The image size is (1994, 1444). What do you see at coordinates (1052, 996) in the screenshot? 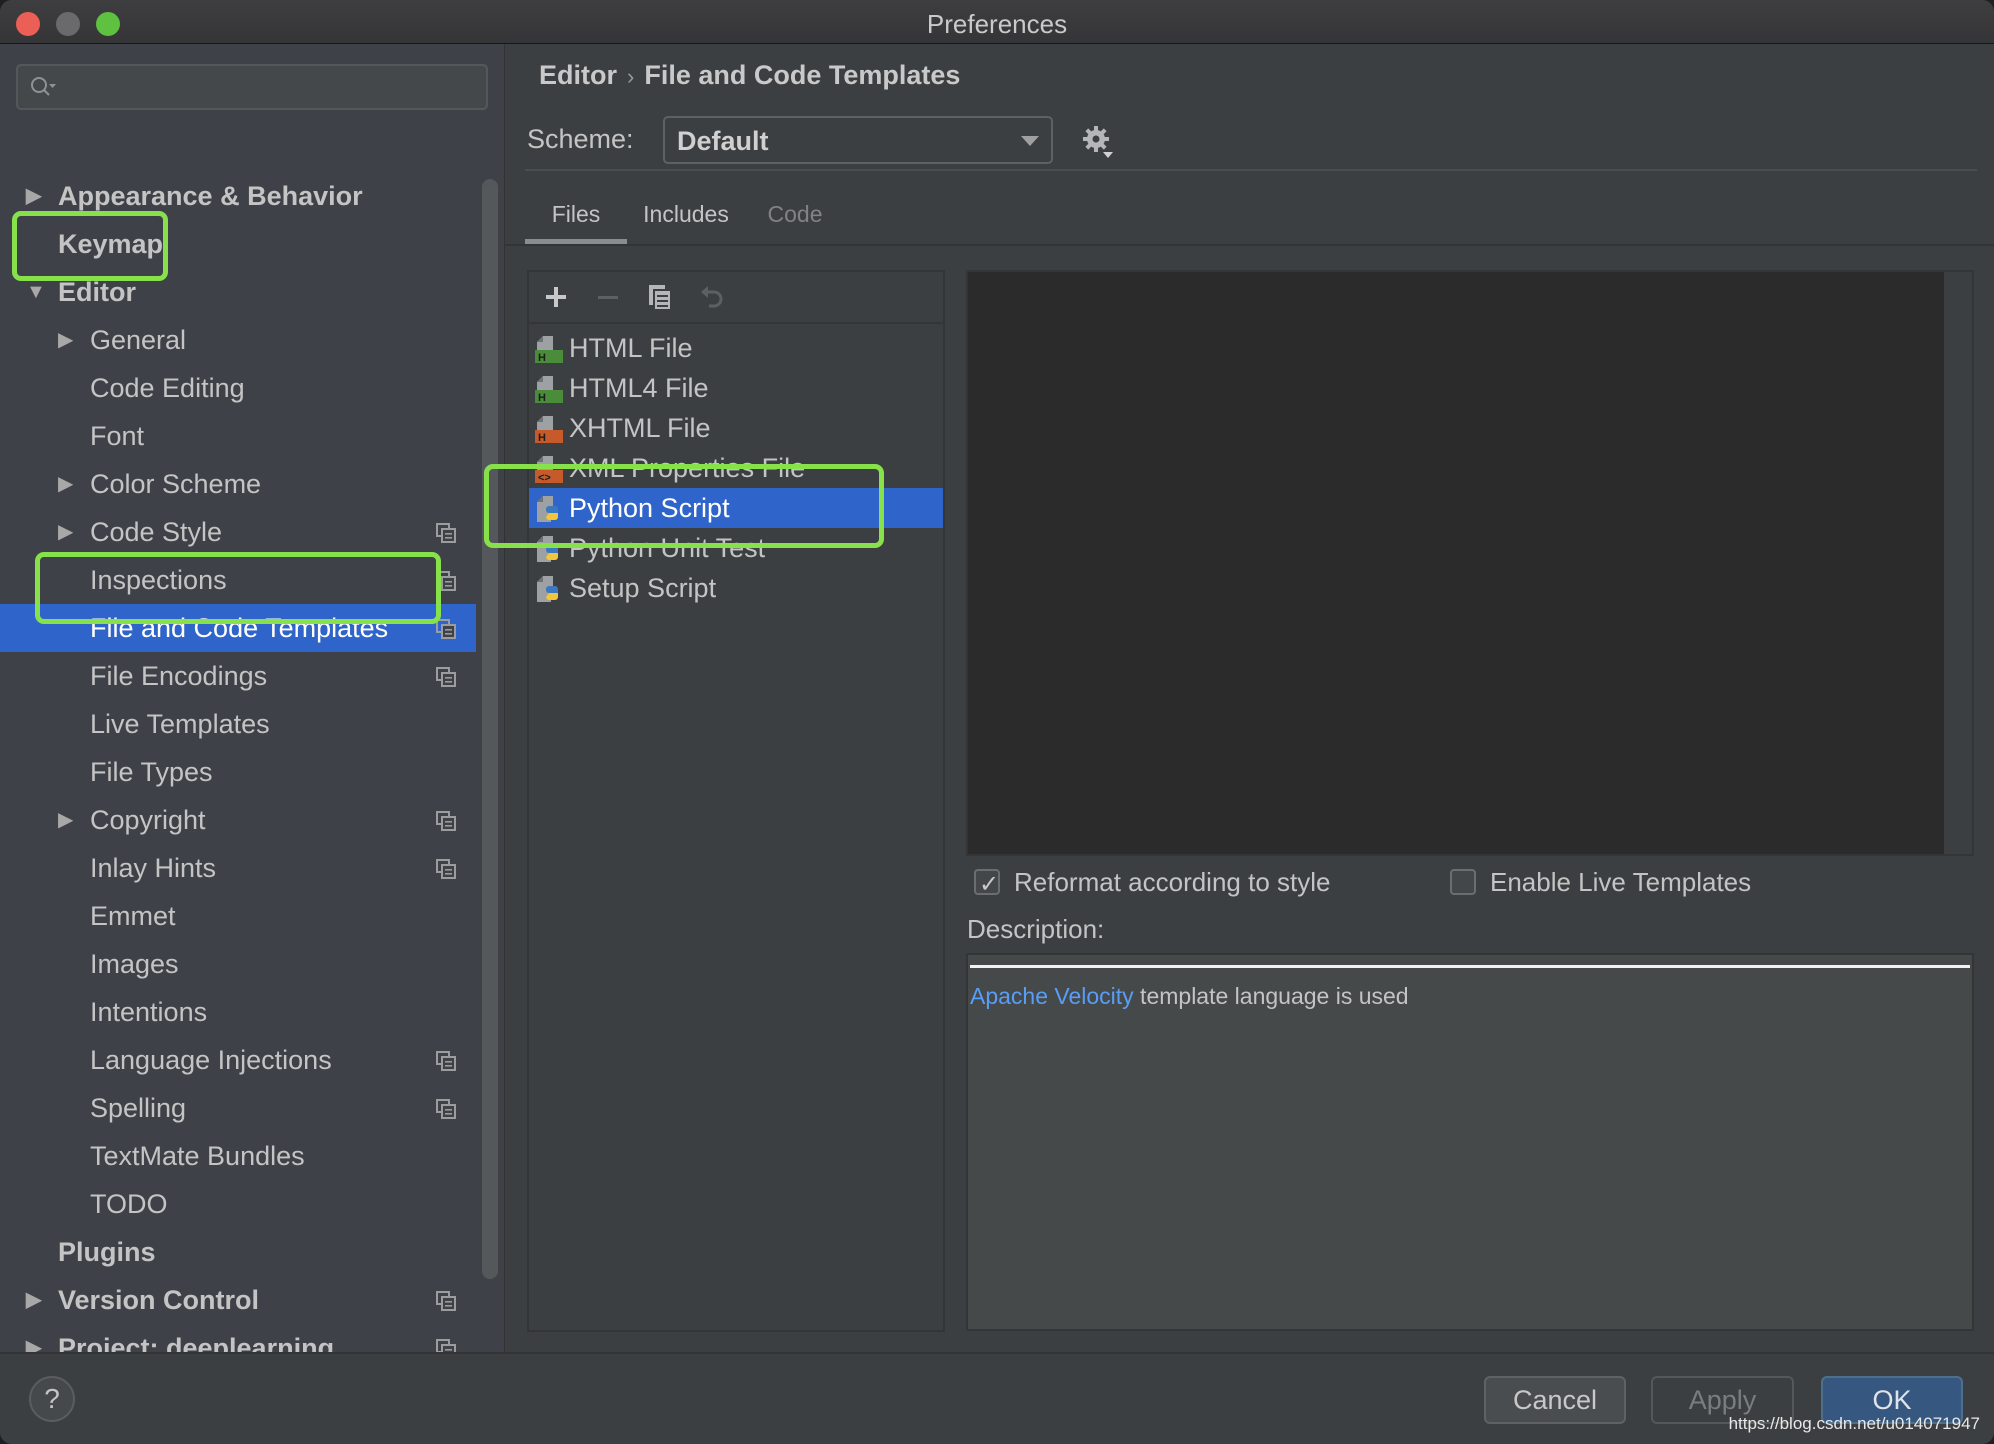
I see `apache-velocity-link: Apache Velocity` at bounding box center [1052, 996].